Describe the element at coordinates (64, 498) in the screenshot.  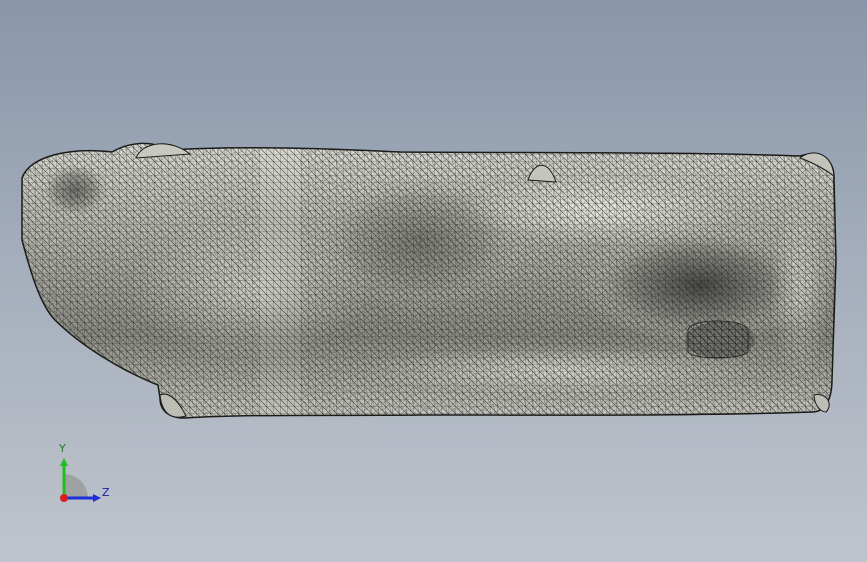
I see `x-axis-dot` at that location.